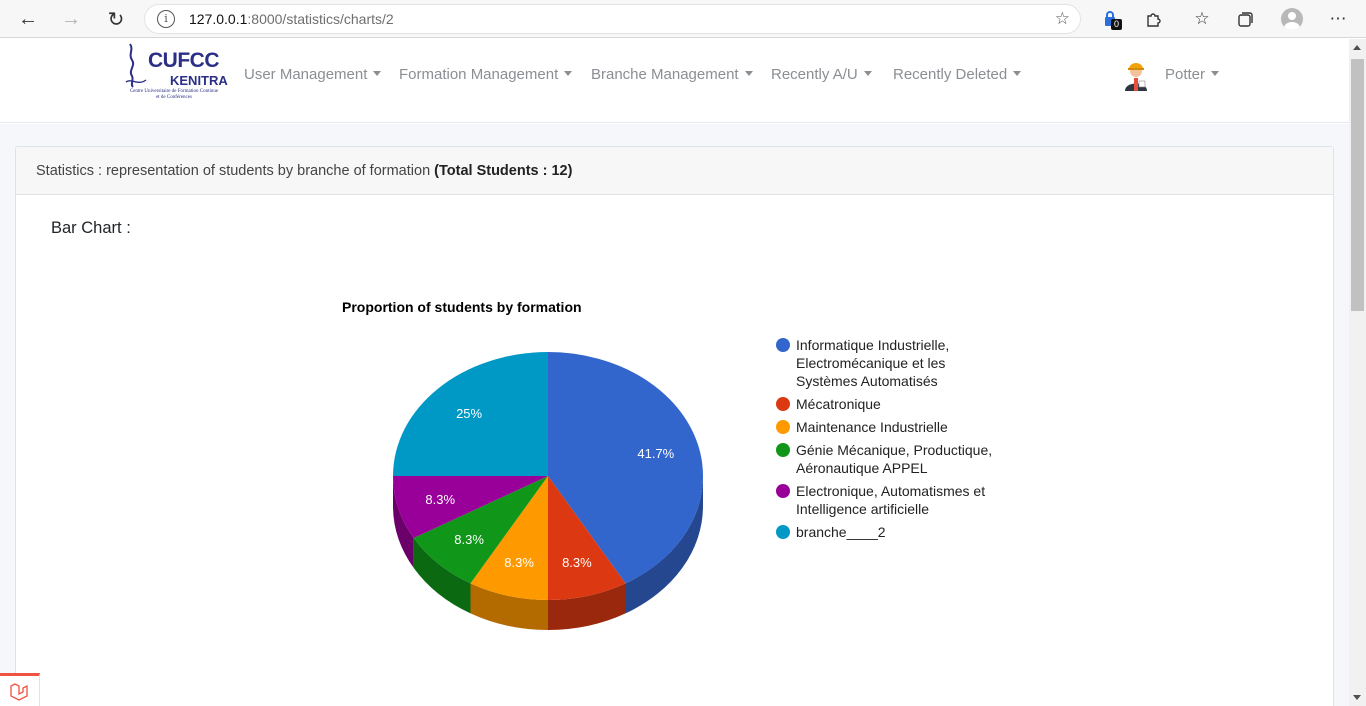  I want to click on menu-user-management: User Management, so click(313, 74).